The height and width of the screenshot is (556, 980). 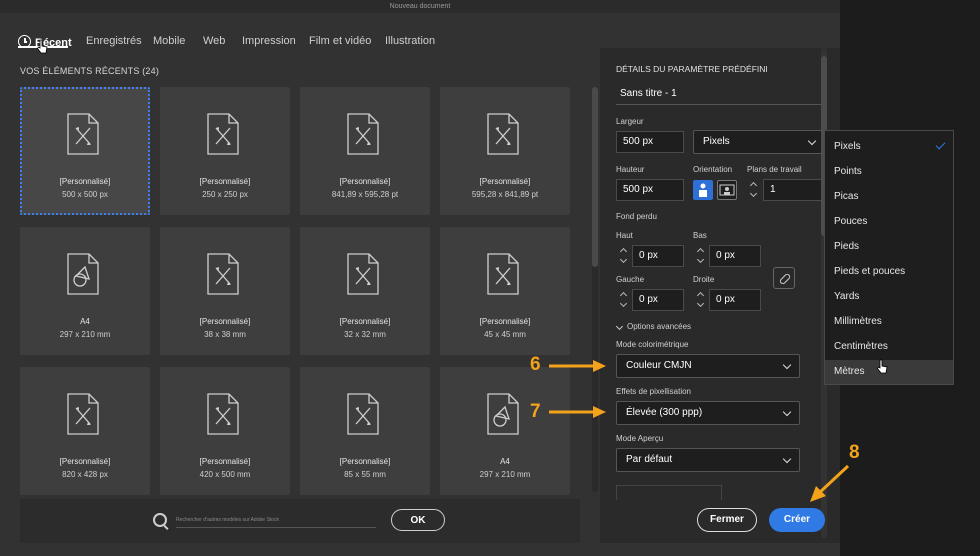 I want to click on annotation-arrow-7-icon, so click(x=577, y=412).